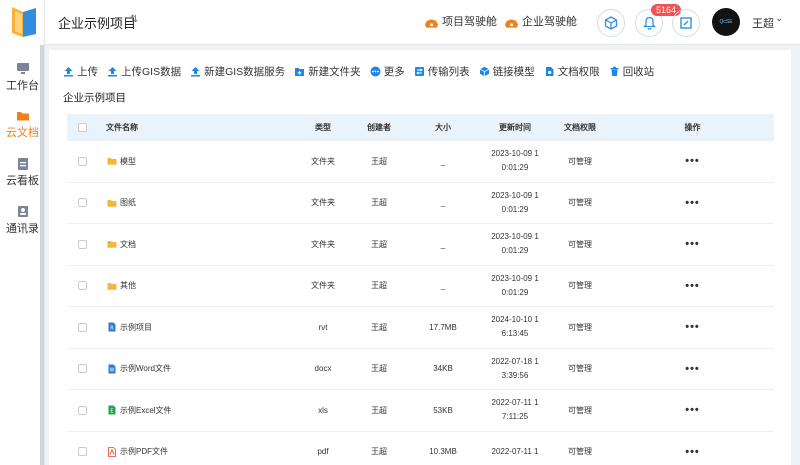 The image size is (800, 465). Describe the element at coordinates (511, 23) in the screenshot. I see `cockpit-icon` at that location.